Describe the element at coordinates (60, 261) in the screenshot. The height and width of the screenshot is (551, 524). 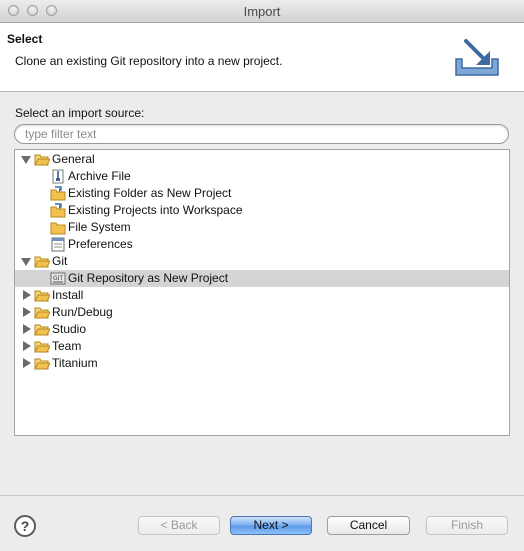
I see `tree-label-git: Git` at that location.